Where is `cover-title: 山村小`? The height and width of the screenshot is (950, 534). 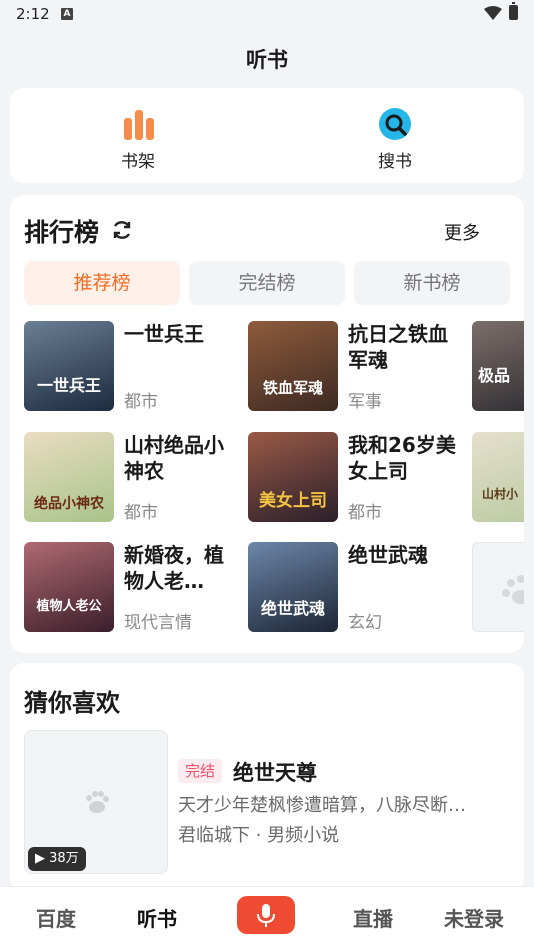 cover-title: 山村小 is located at coordinates (500, 493).